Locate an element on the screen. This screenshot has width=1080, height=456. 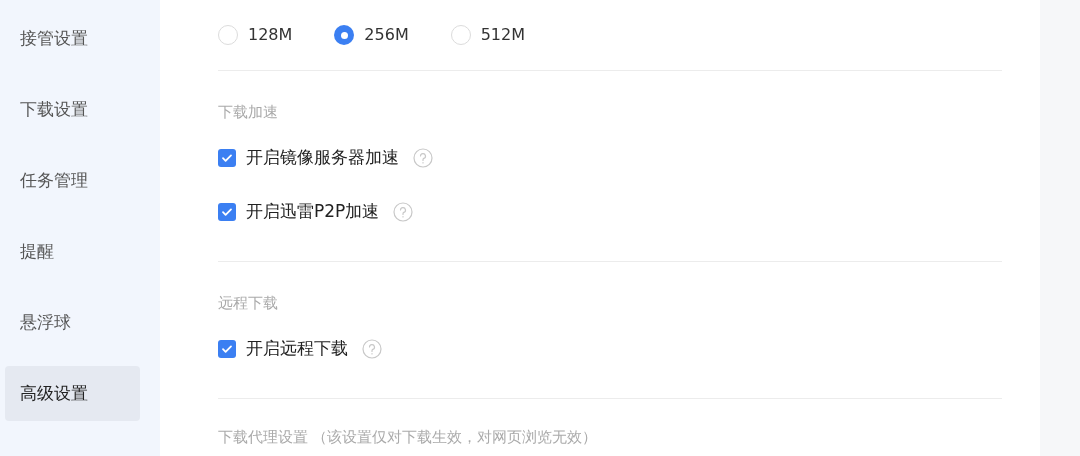
section-title: 下载代理设置 is located at coordinates (263, 437).